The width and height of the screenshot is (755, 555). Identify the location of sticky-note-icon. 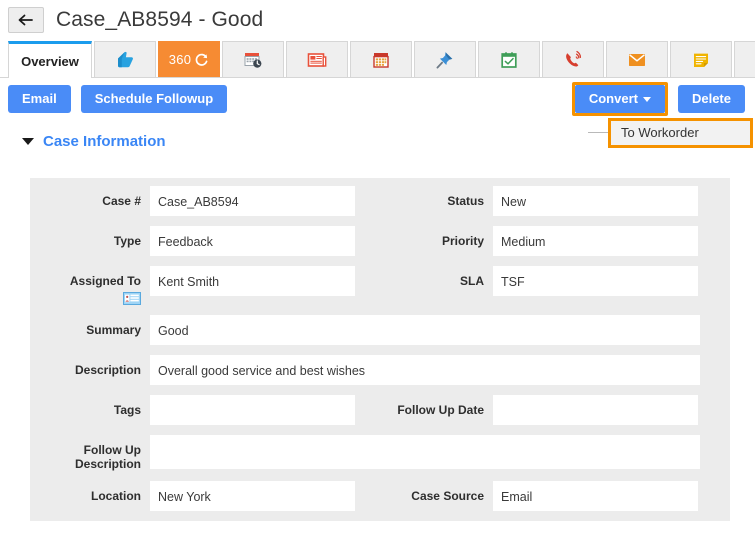
(701, 60).